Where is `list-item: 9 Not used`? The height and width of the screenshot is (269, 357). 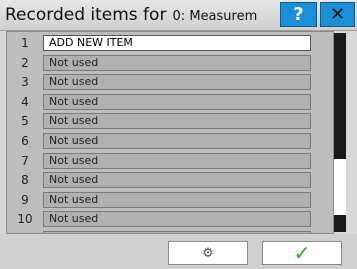 list-item: 9 Not used is located at coordinates (163, 200).